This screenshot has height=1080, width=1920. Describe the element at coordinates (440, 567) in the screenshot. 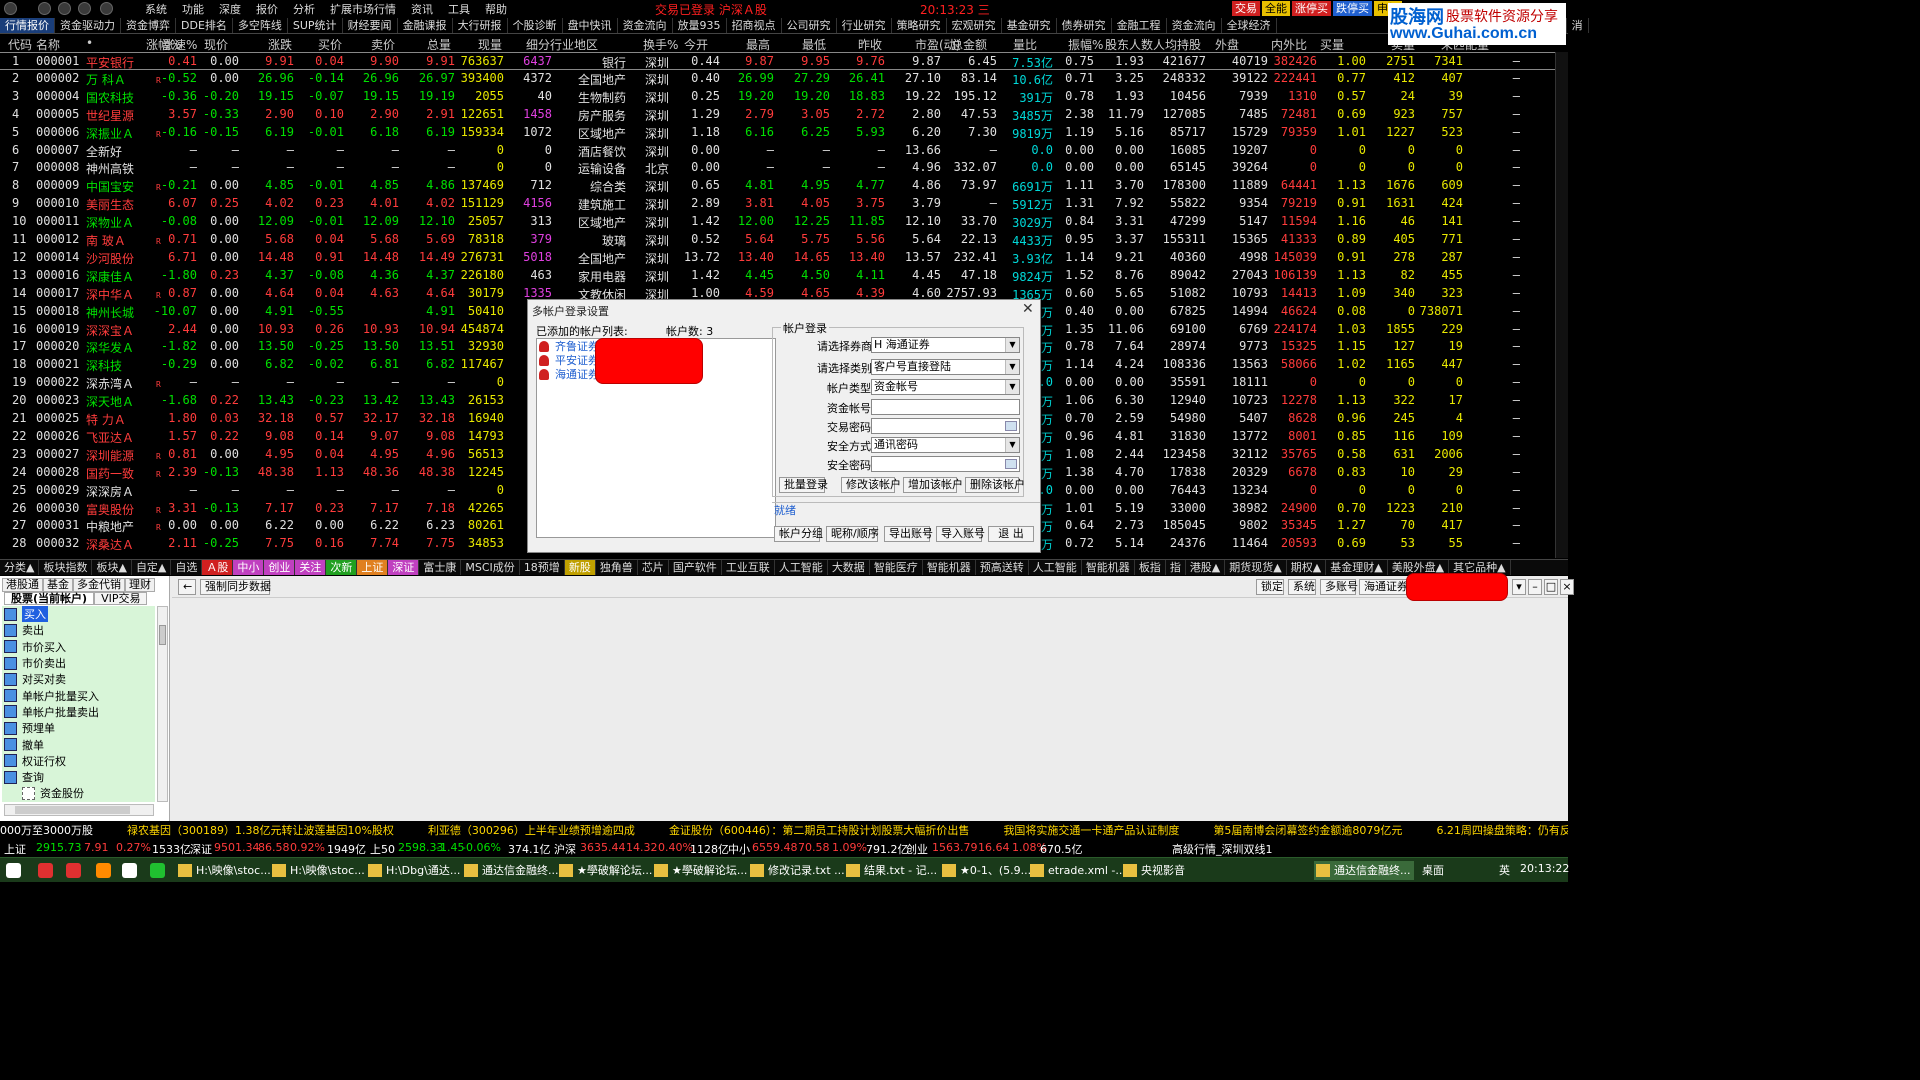

I see `sector-tab: 富士康` at that location.